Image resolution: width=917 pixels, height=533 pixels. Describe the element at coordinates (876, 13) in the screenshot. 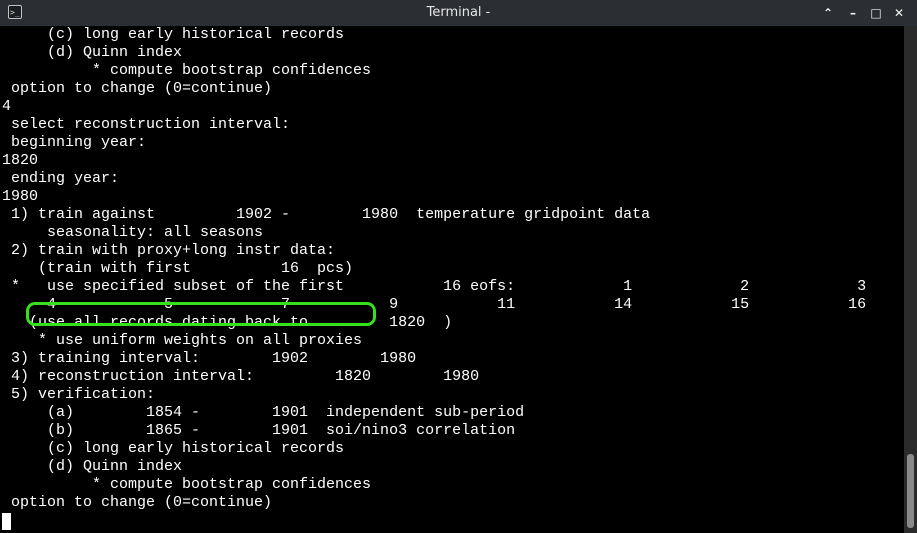

I see `maximize-button: □` at that location.